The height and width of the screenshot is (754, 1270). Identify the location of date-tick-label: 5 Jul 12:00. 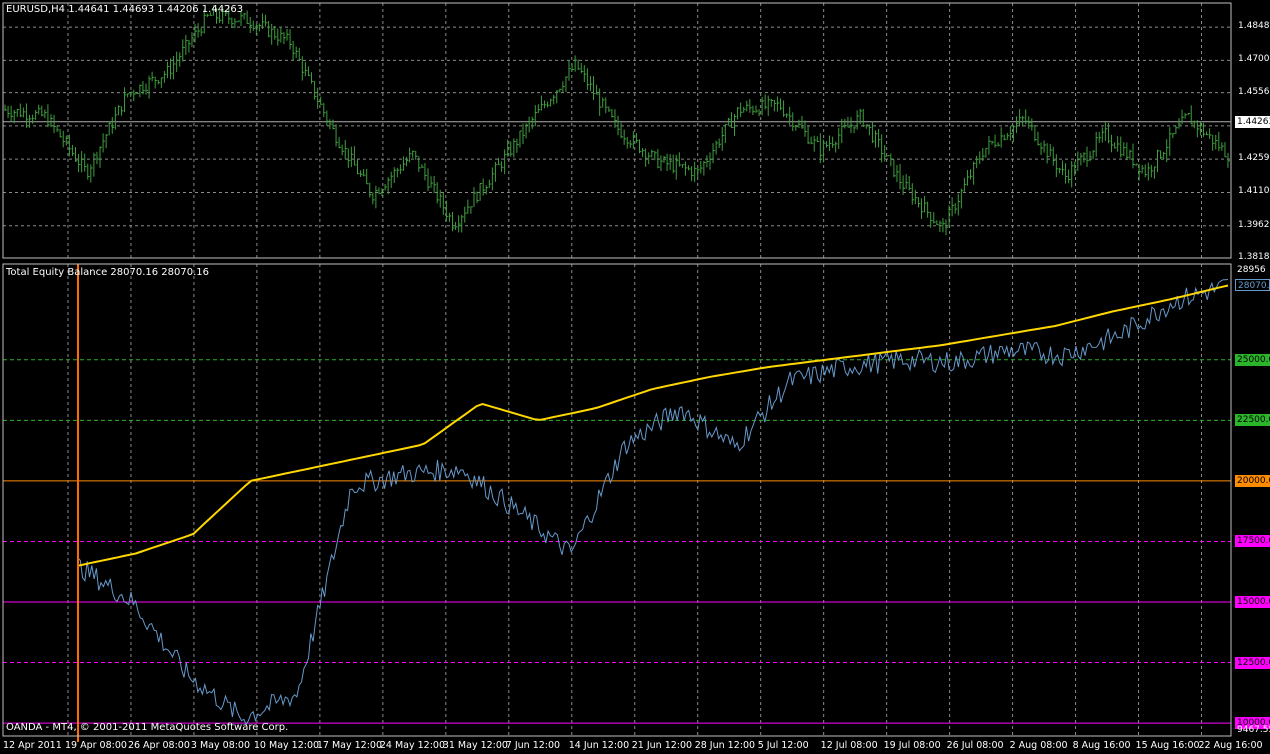
(783, 745).